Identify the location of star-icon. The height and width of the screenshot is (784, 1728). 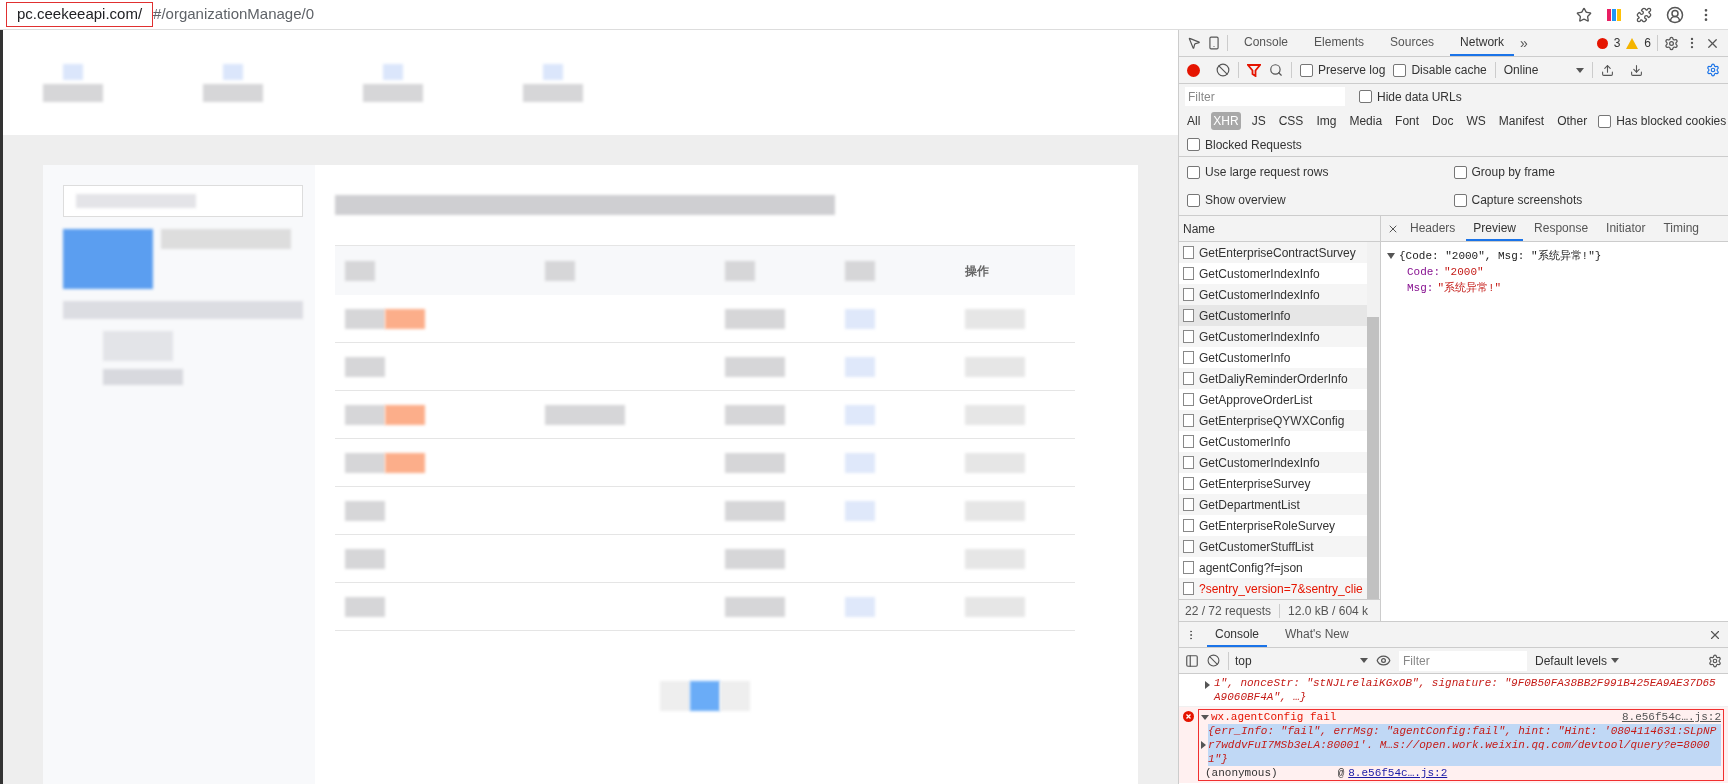
(1584, 14).